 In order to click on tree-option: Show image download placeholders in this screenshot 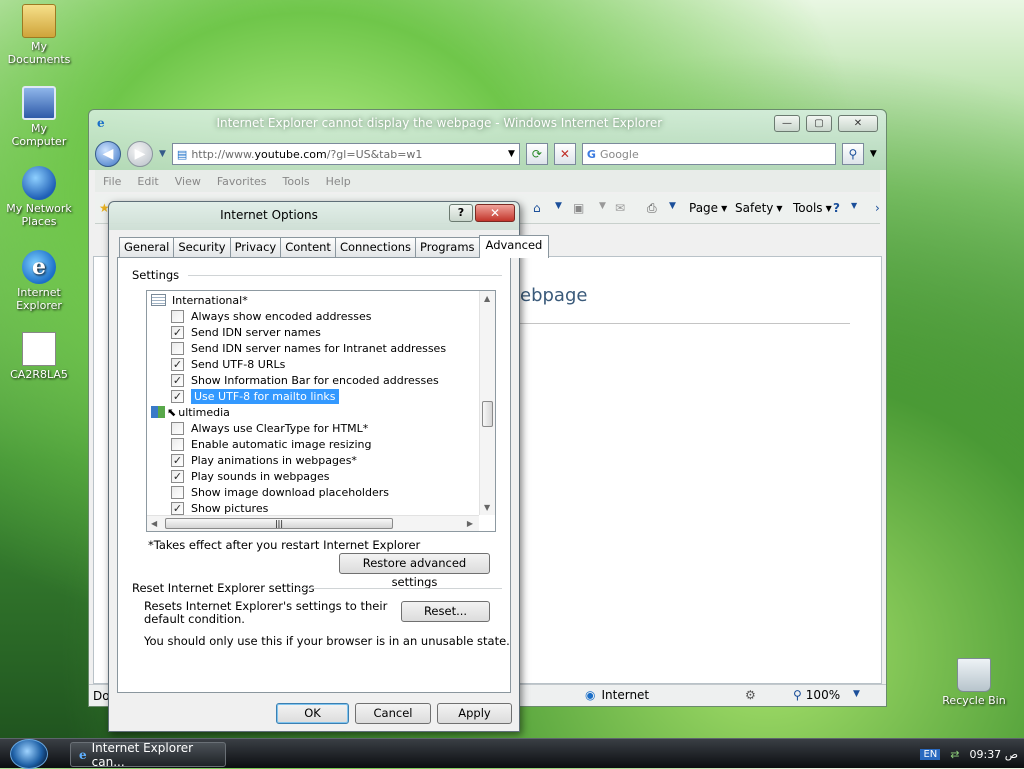, I will do `click(280, 492)`.